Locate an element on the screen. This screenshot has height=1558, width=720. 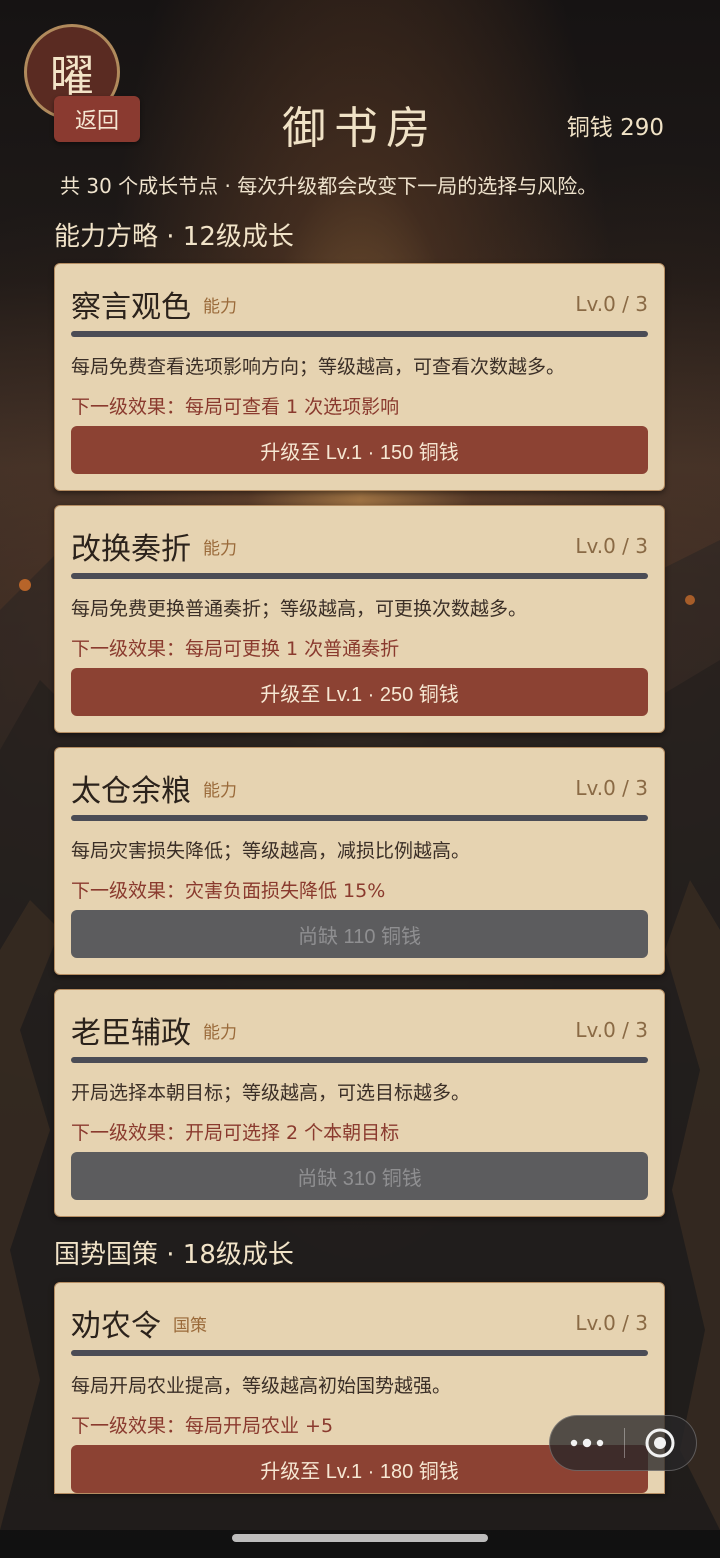
card-name: 改换奏折 is located at coordinates (131, 549).